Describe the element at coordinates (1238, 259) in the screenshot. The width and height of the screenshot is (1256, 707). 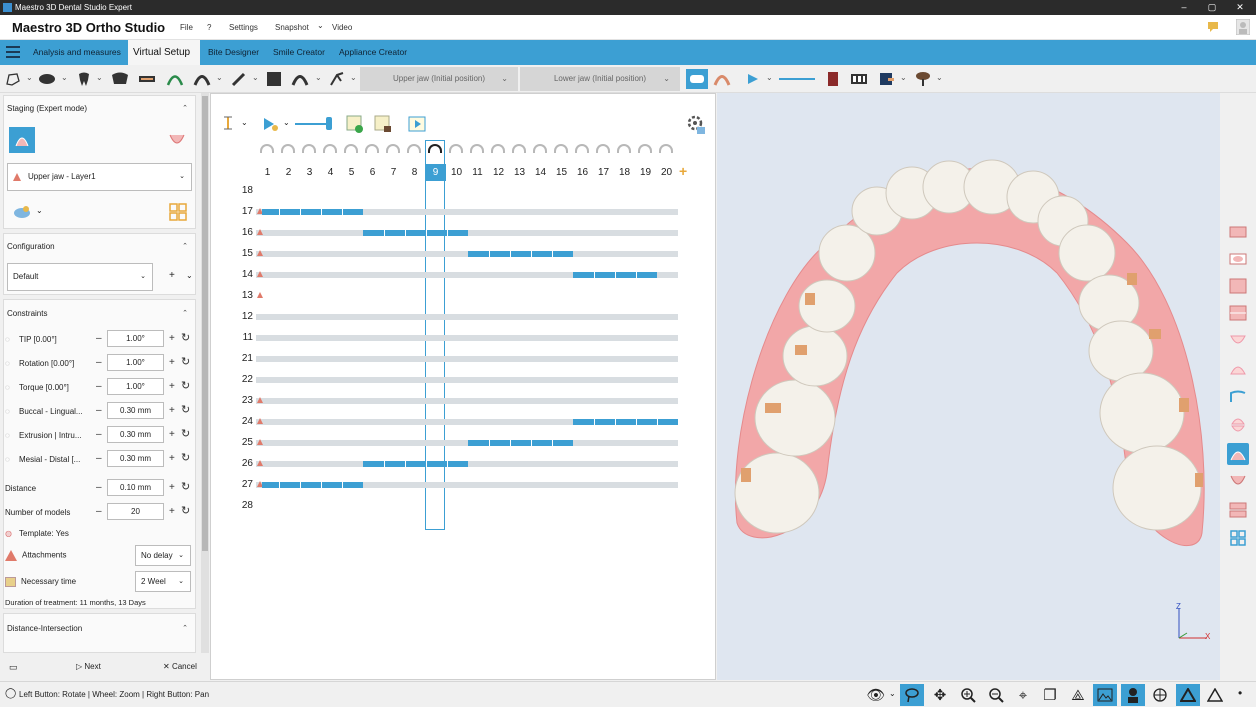
I see `occlusal-view-icon` at that location.